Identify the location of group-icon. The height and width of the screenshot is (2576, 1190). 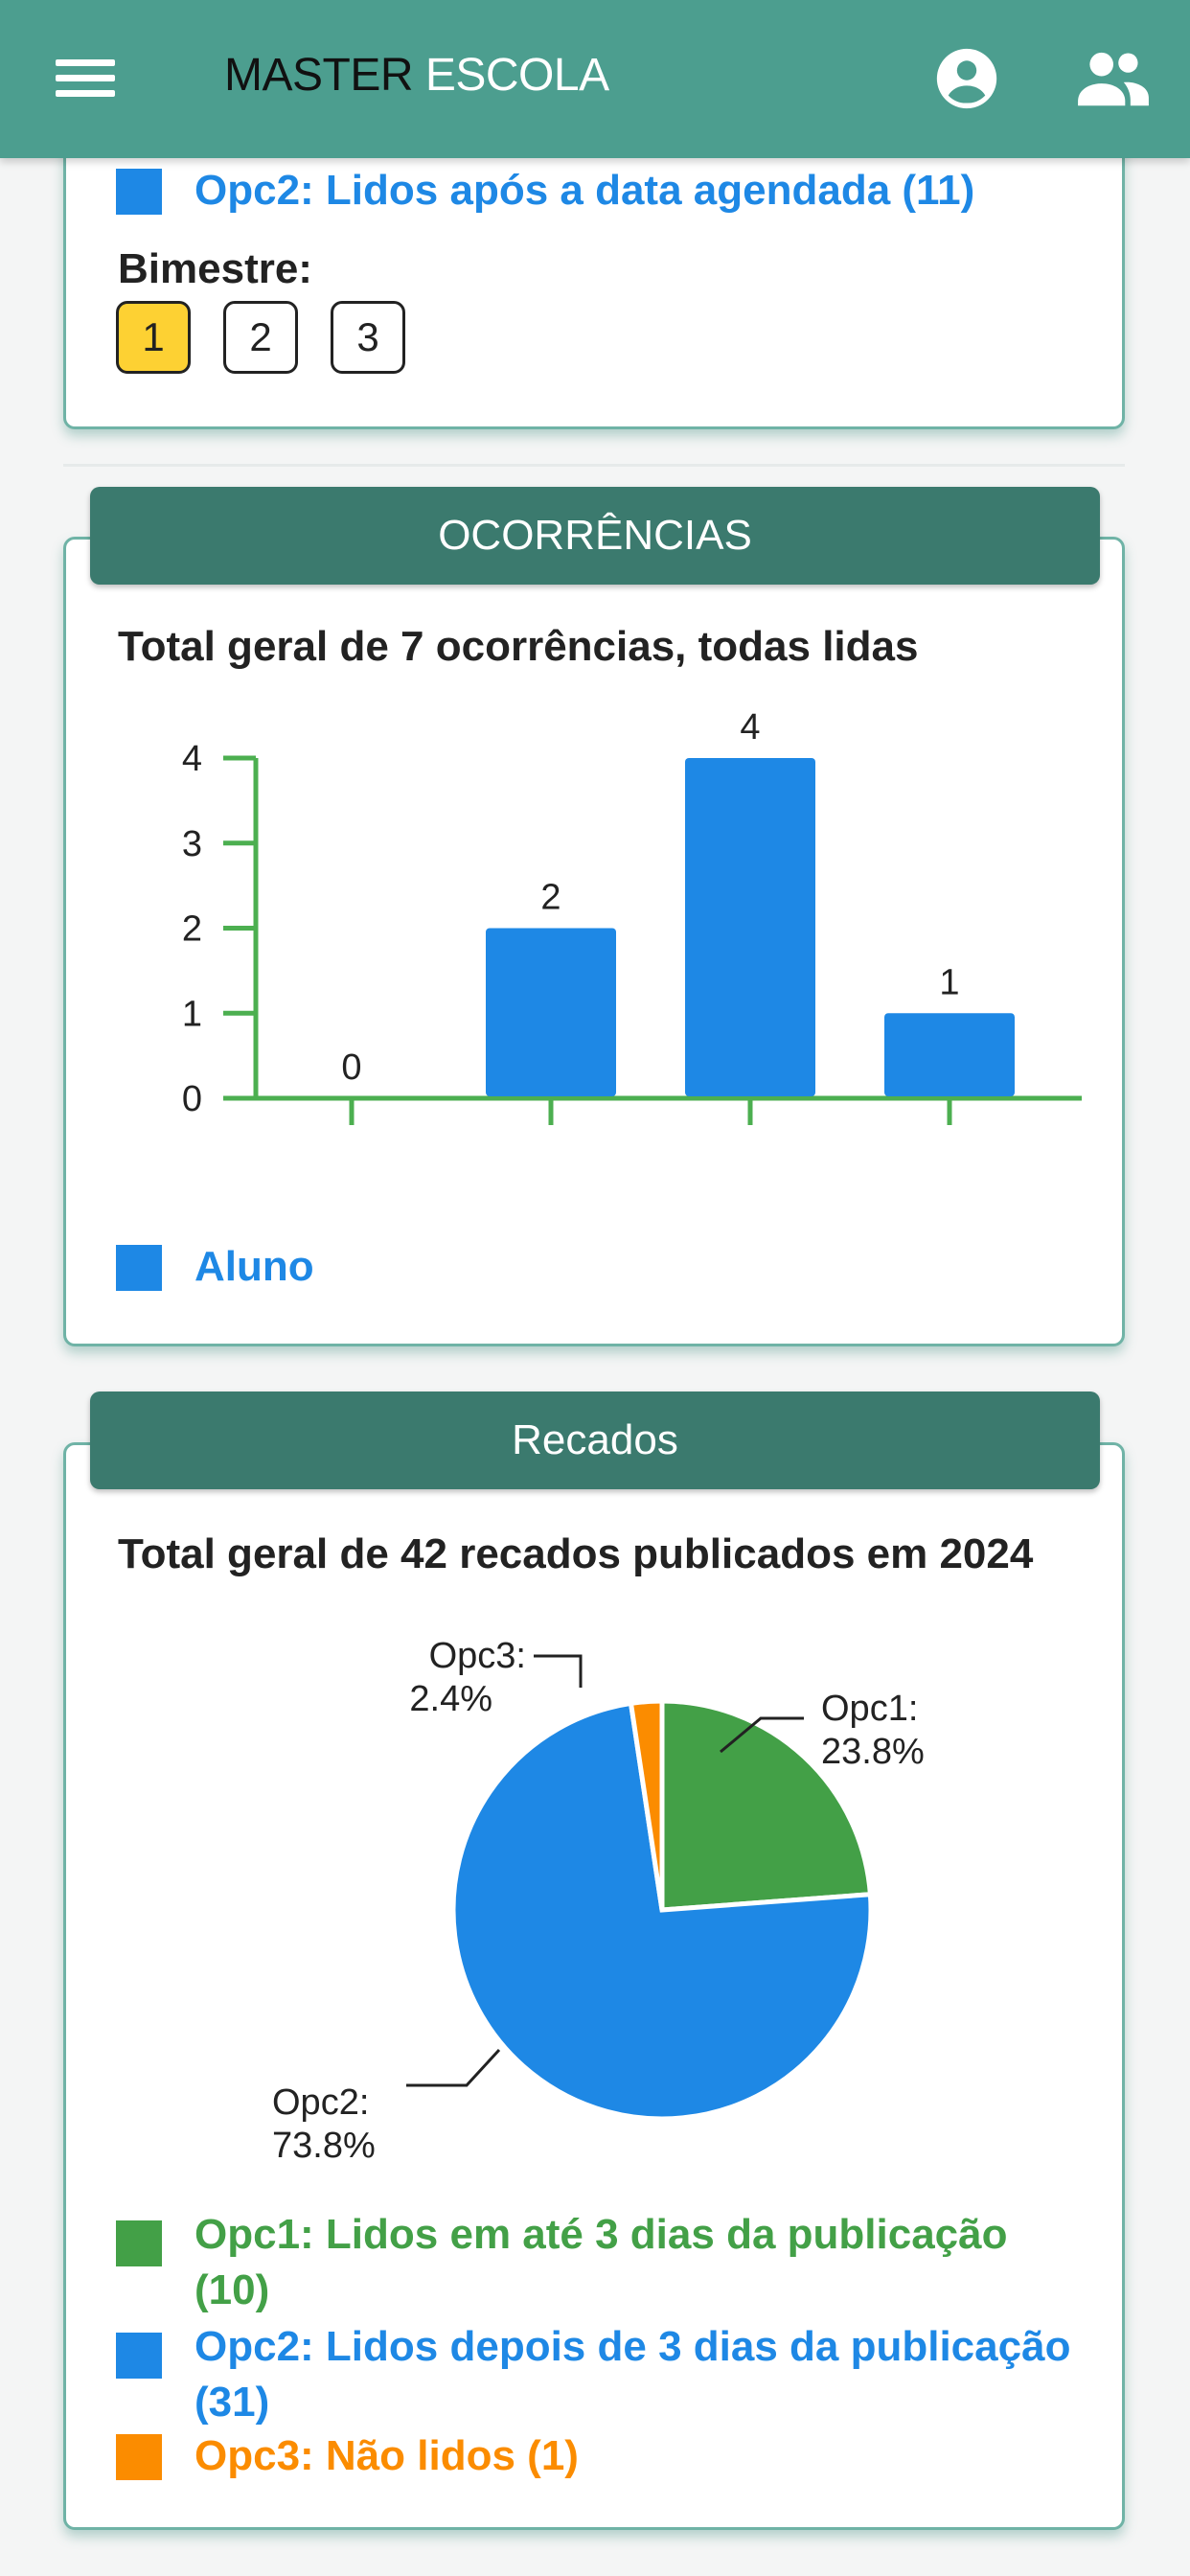
(1113, 77).